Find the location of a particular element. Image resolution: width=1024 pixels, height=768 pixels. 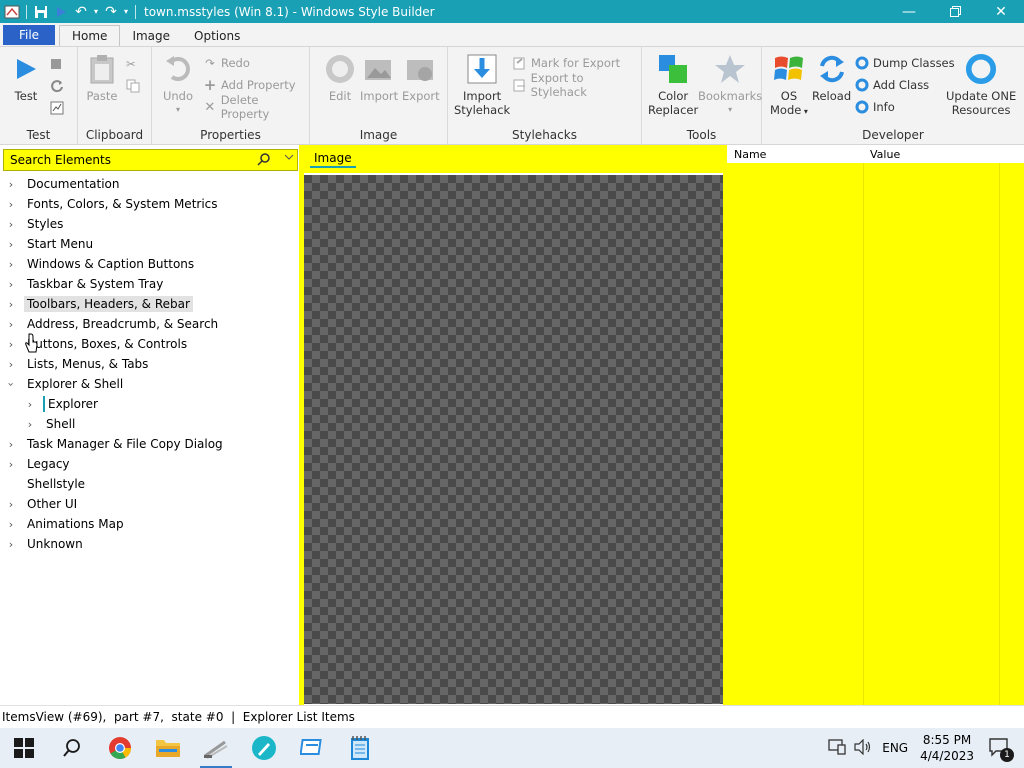

stop-icon is located at coordinates (56, 64).